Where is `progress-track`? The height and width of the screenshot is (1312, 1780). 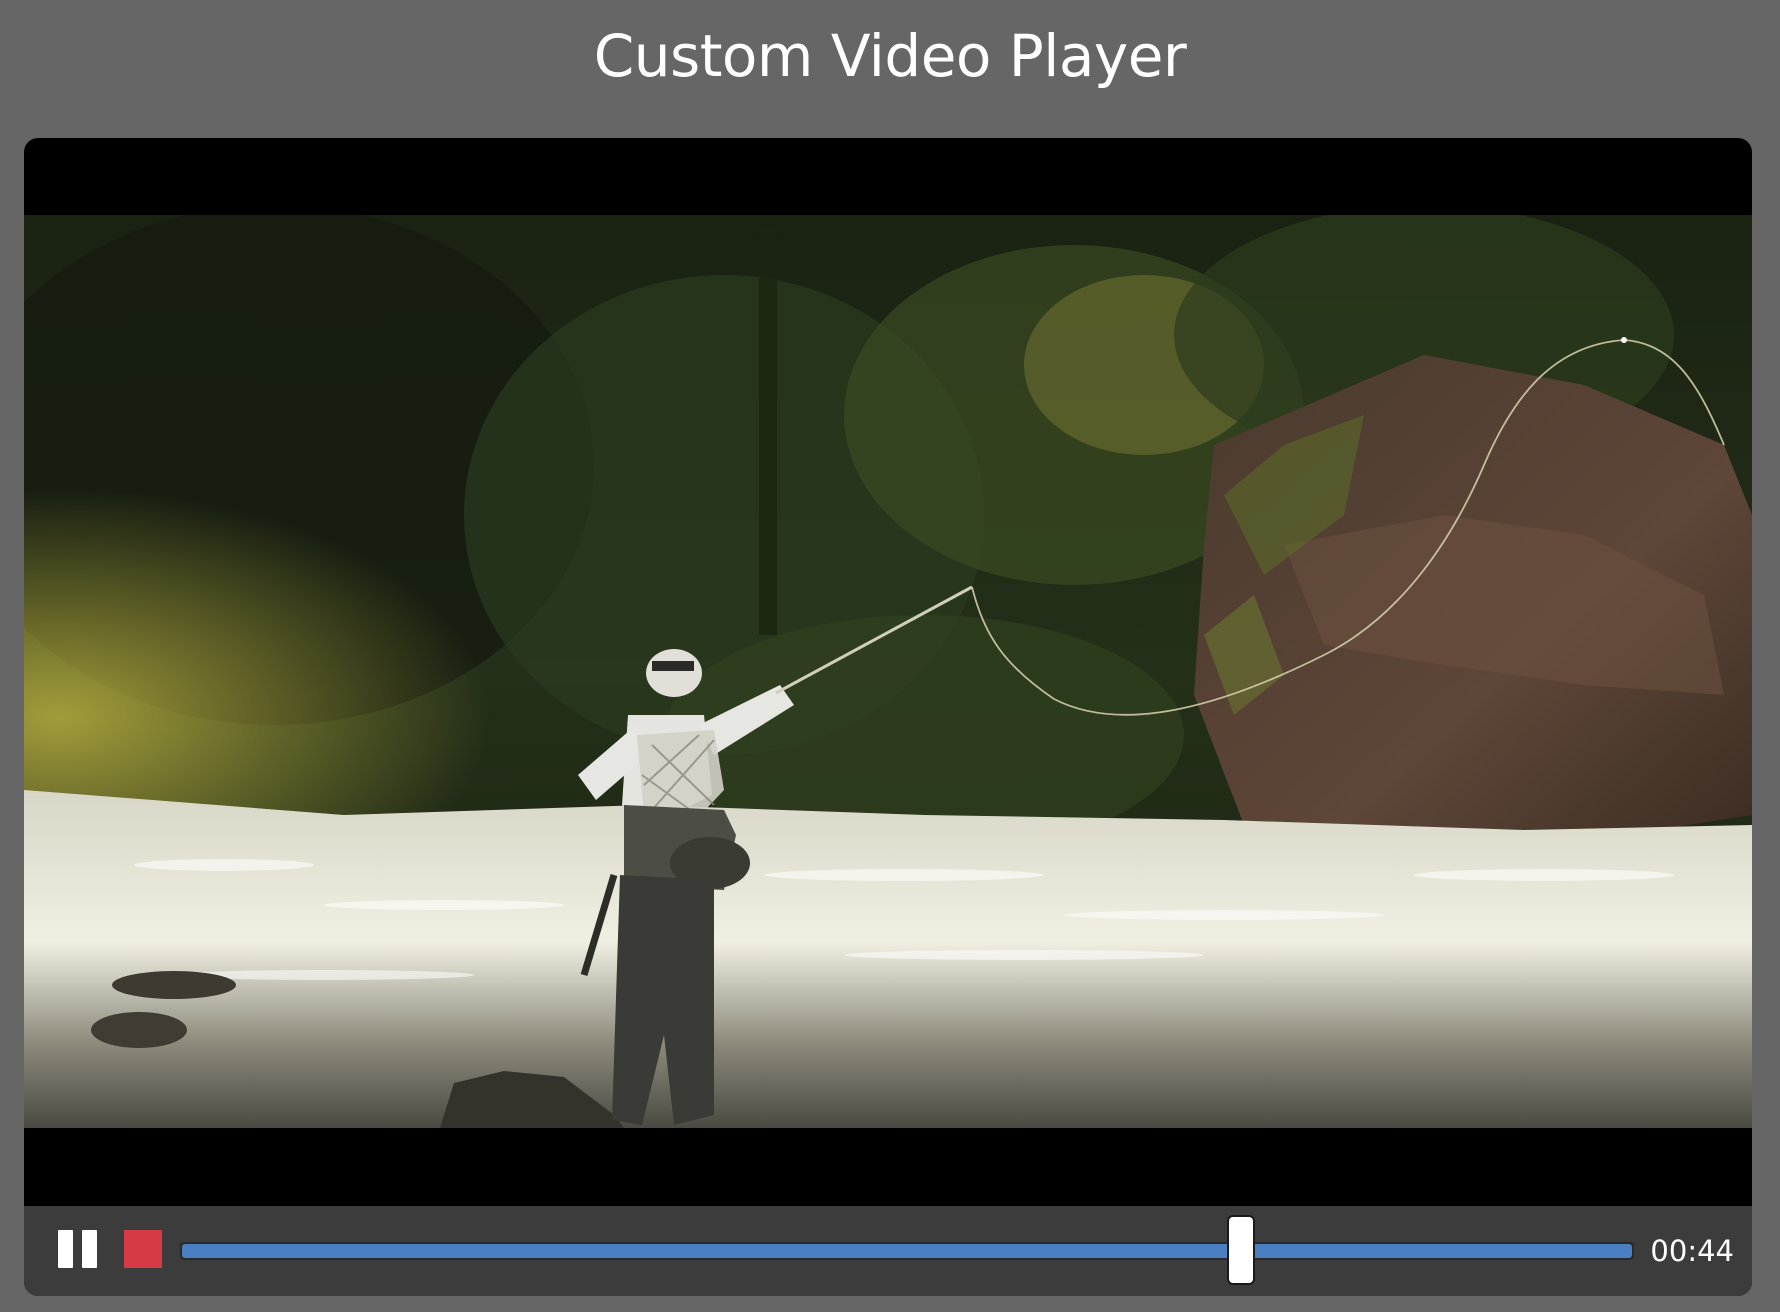
progress-track is located at coordinates (907, 1251).